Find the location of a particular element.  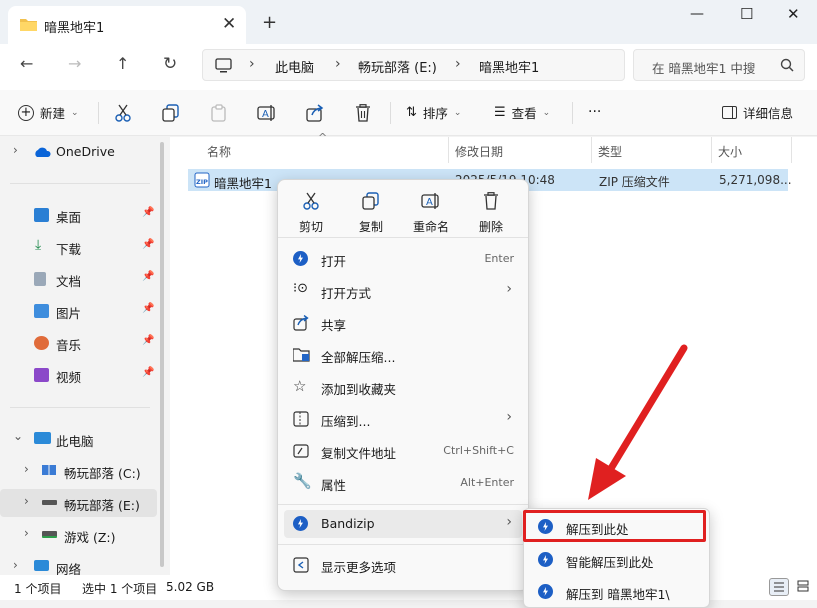

menu-item-copy-path: 复制文件地址 Ctrl+Shift+C is located at coordinates (403, 451).